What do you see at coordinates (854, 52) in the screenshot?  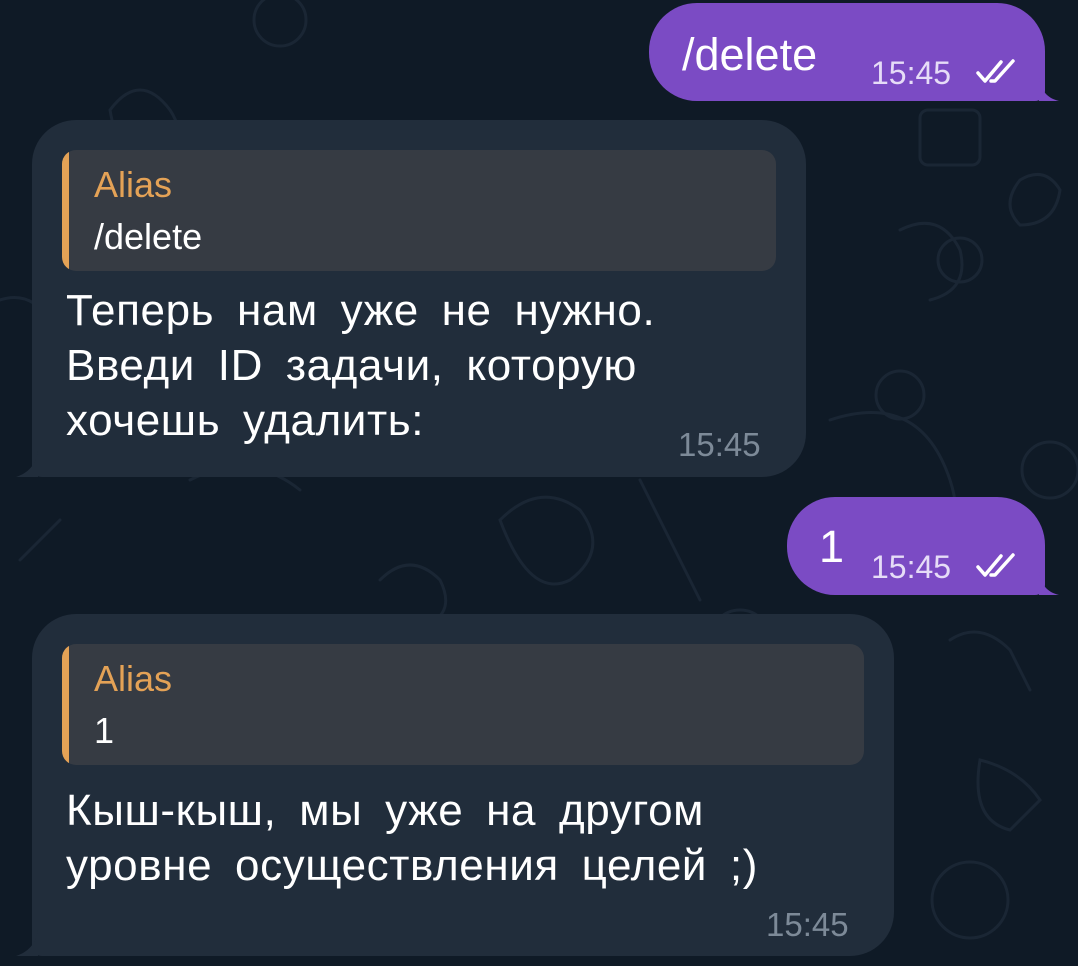 I see `outgoing-message: /delete 15:45` at bounding box center [854, 52].